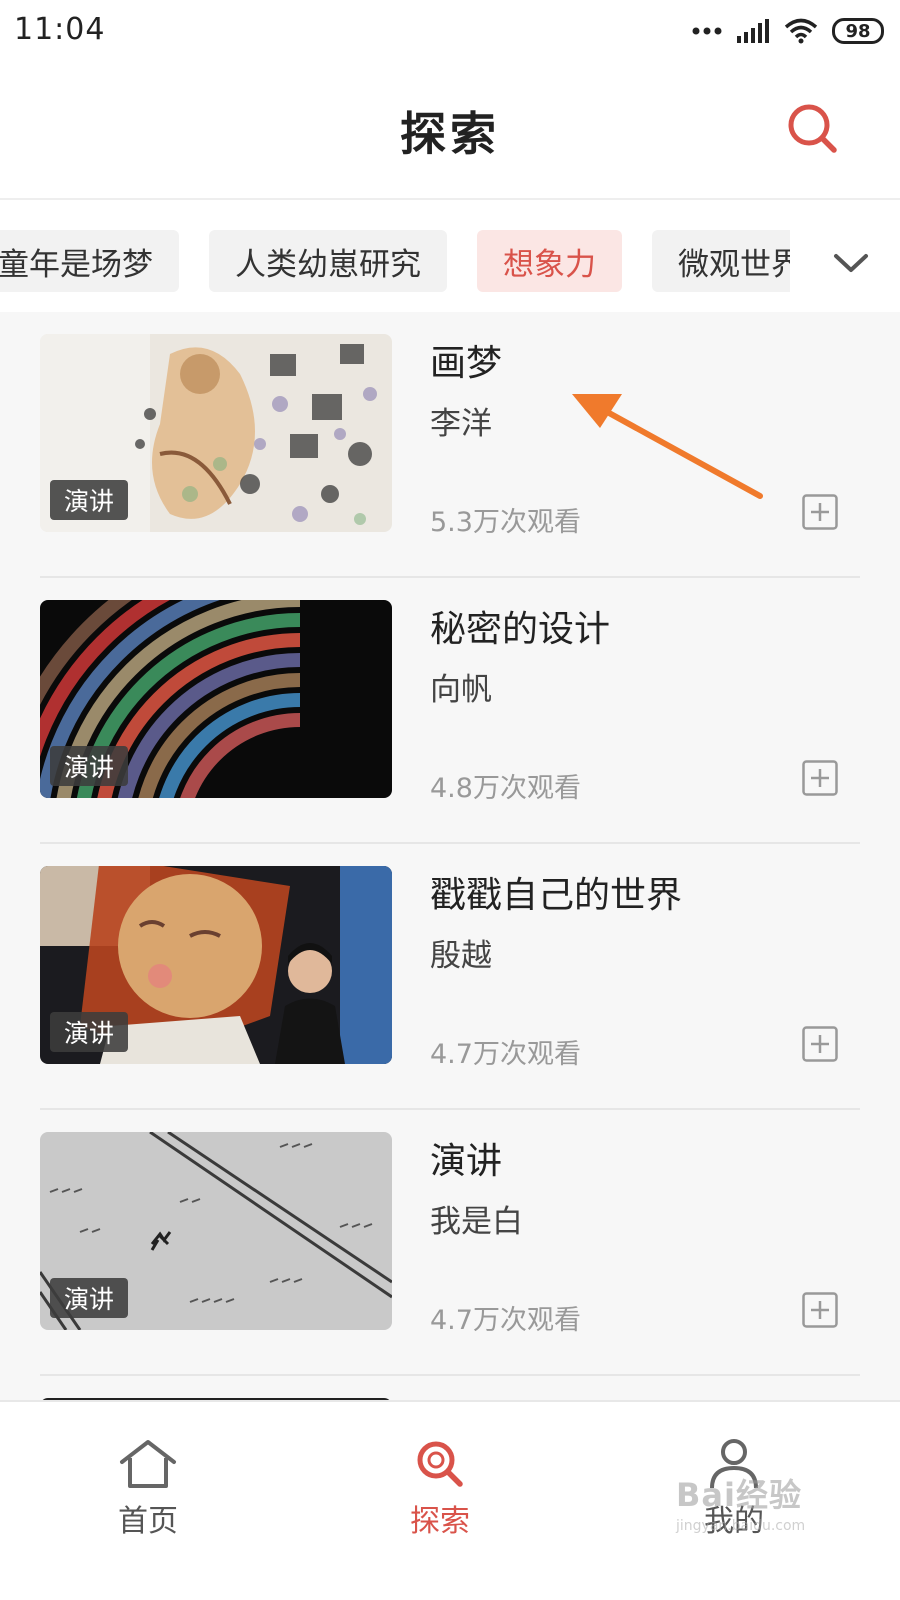 The image size is (900, 1600). What do you see at coordinates (732, 261) in the screenshot?
I see `tab-category: 微观世界` at bounding box center [732, 261].